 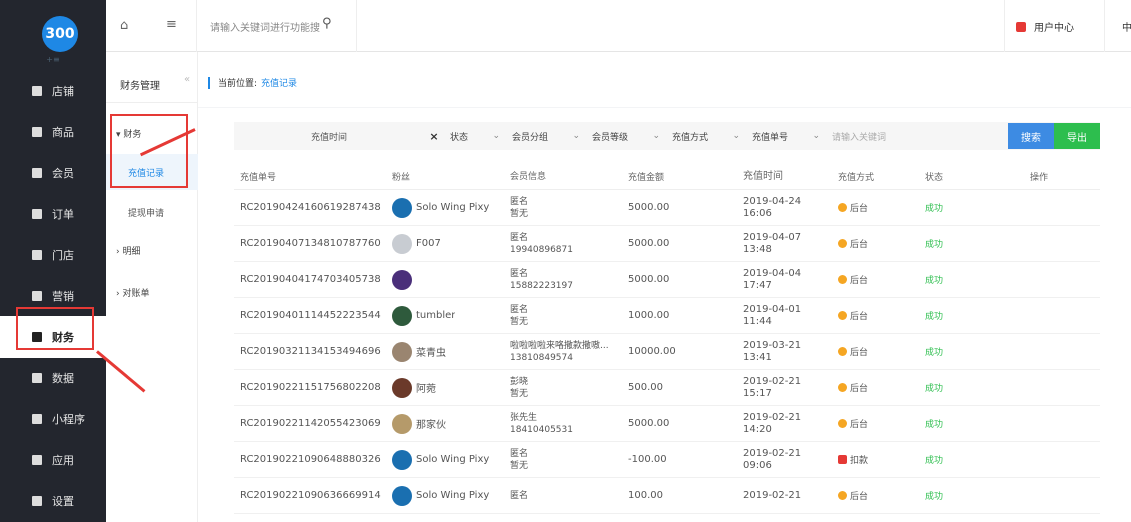 I want to click on sidebar-item: 商品, so click(x=53, y=132).